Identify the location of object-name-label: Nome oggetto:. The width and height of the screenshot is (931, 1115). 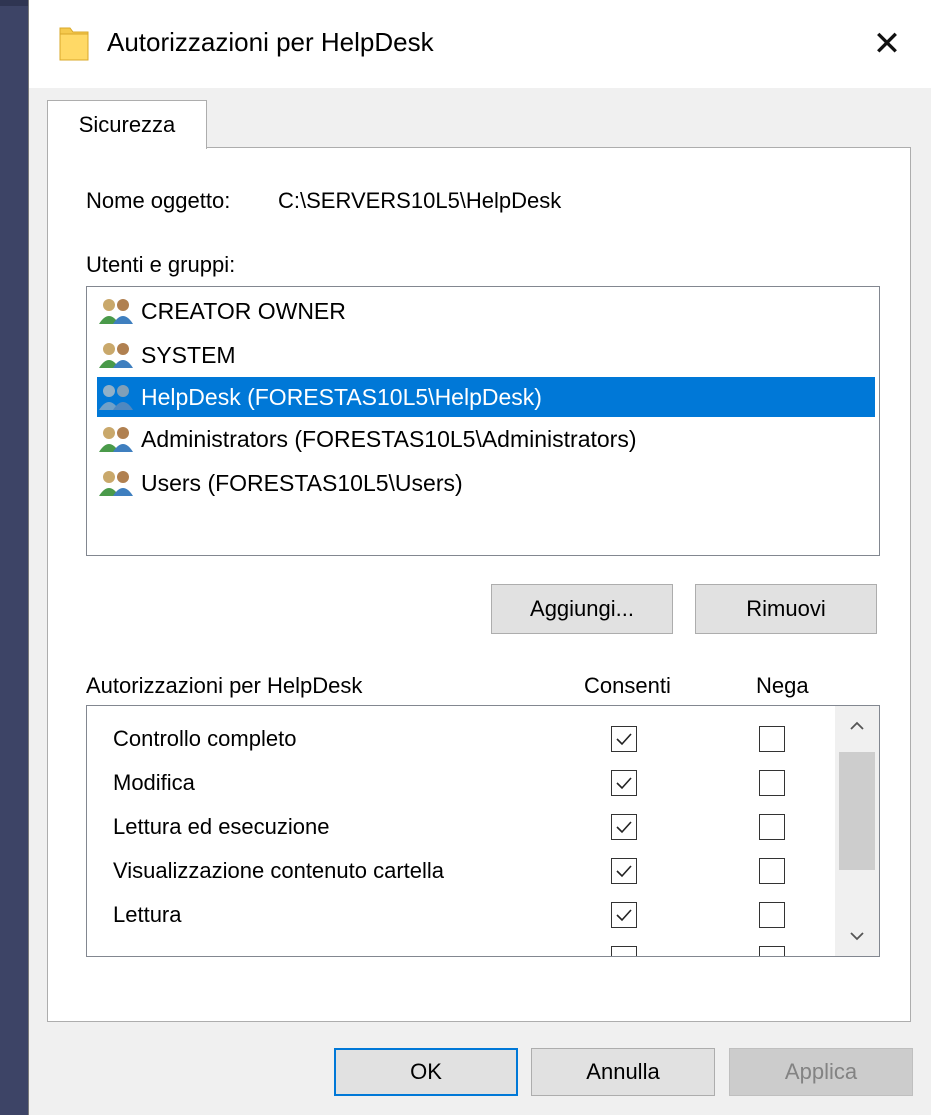
(158, 200).